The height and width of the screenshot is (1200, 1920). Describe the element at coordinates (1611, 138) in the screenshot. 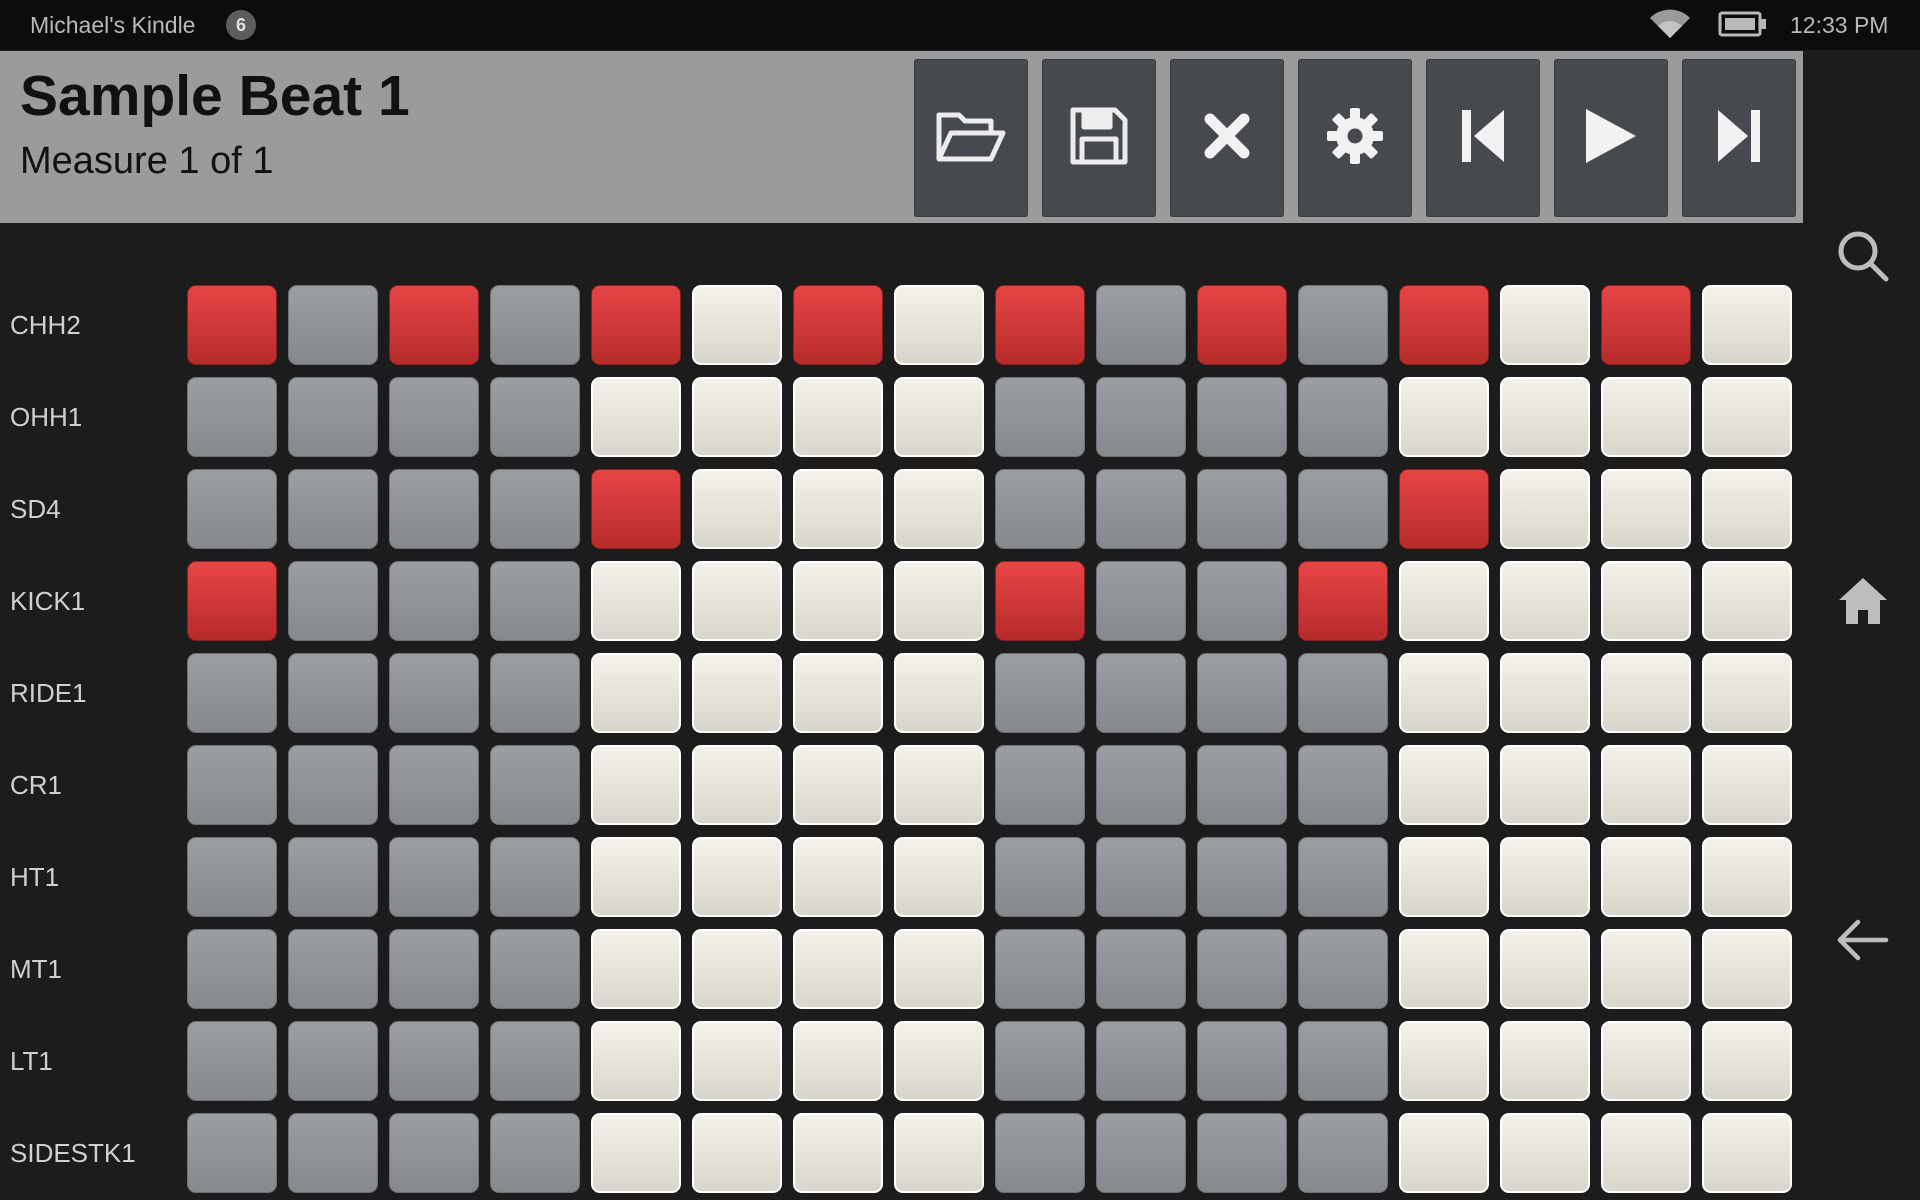

I see `play-button` at that location.